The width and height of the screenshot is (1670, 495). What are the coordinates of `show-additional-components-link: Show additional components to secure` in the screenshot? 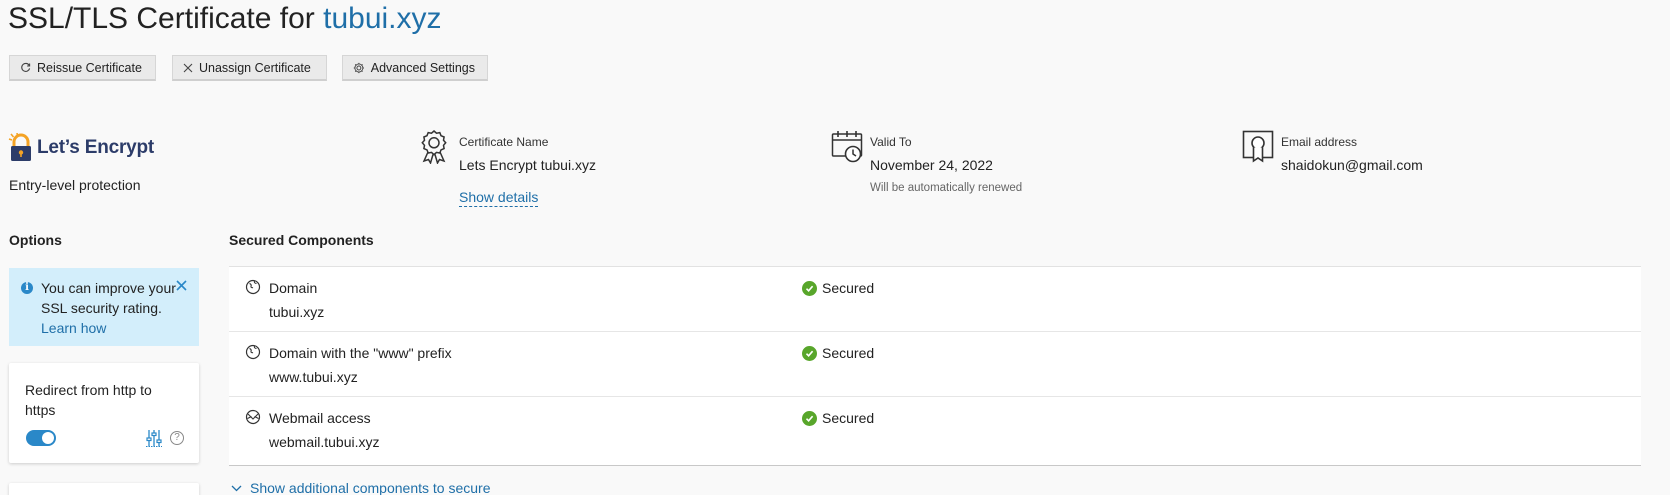 It's located at (360, 487).